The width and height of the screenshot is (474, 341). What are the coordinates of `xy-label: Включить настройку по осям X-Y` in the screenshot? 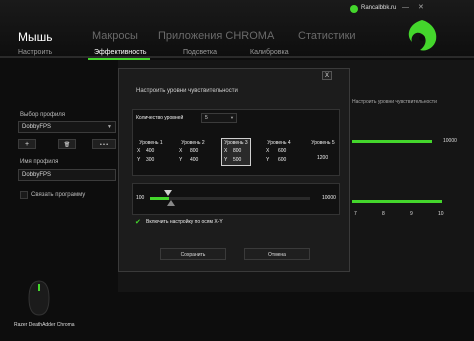 It's located at (184, 222).